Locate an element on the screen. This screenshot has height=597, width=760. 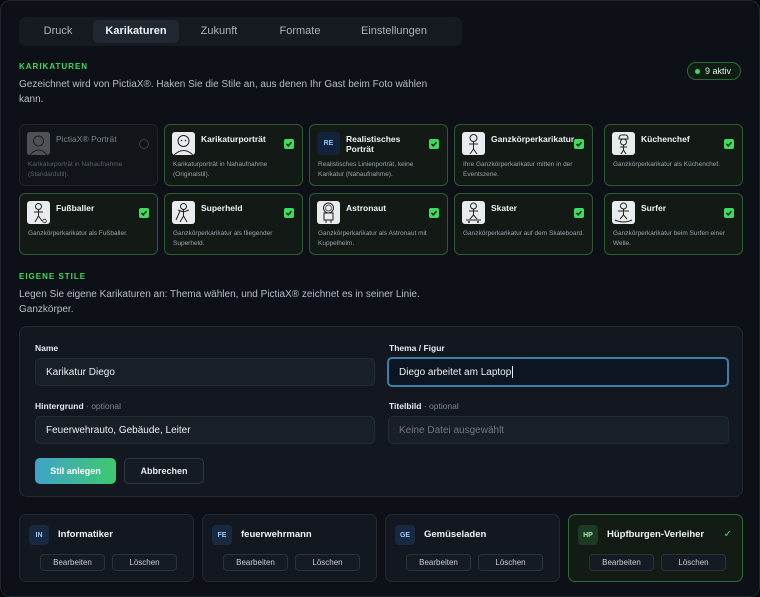
status-dot-icon is located at coordinates (697, 71).